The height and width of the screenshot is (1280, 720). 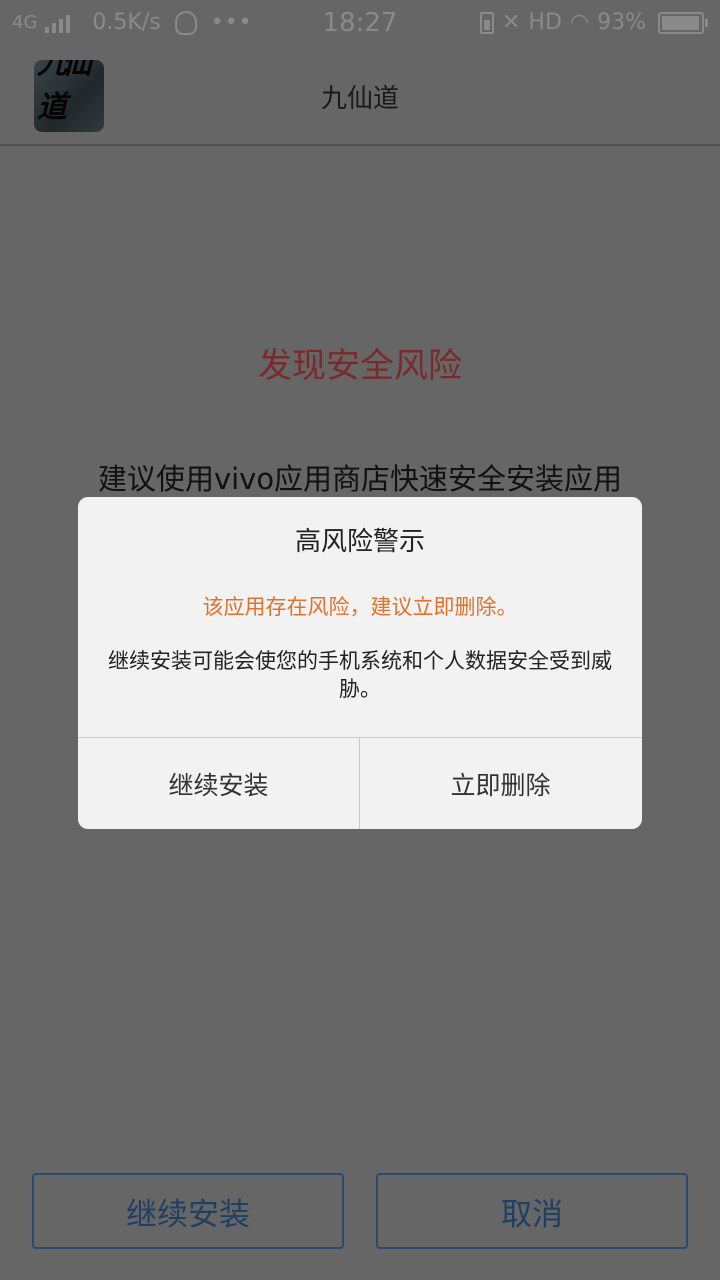 I want to click on status-right: ✕ HD ◠ 93%, so click(x=593, y=22).